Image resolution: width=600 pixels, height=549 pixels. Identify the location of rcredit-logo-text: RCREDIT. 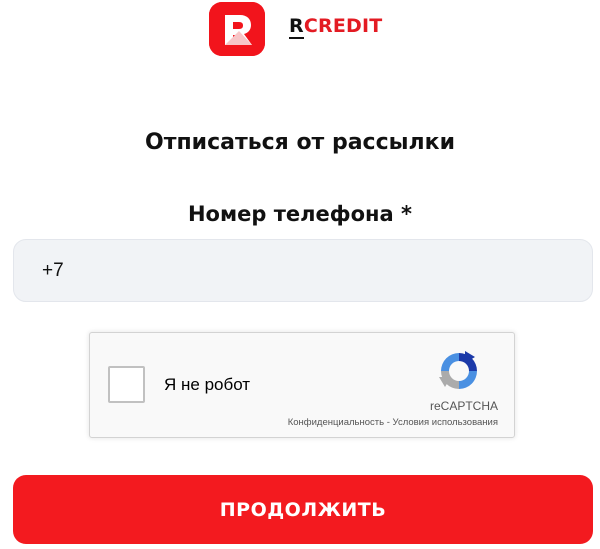
(335, 26).